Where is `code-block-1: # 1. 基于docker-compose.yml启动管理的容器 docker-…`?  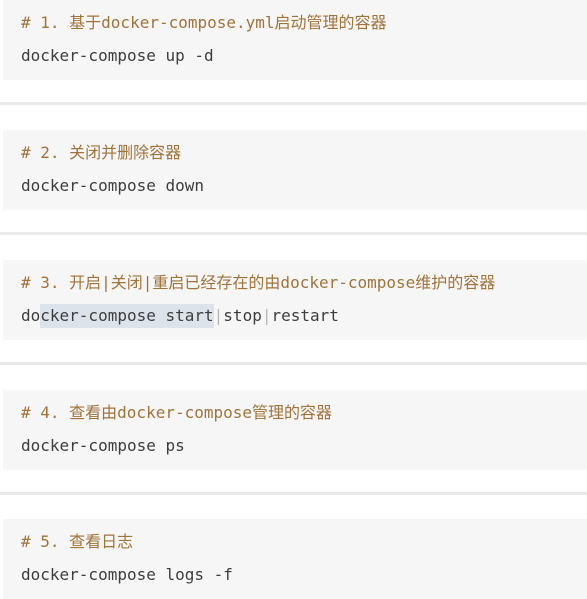
code-block-1: # 1. 基于docker-compose.yml启动管理的容器 docker-… is located at coordinates (295, 40).